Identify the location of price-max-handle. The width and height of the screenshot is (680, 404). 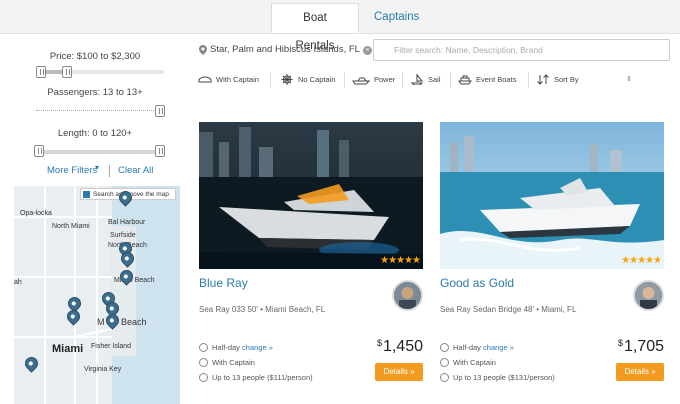
(67, 72).